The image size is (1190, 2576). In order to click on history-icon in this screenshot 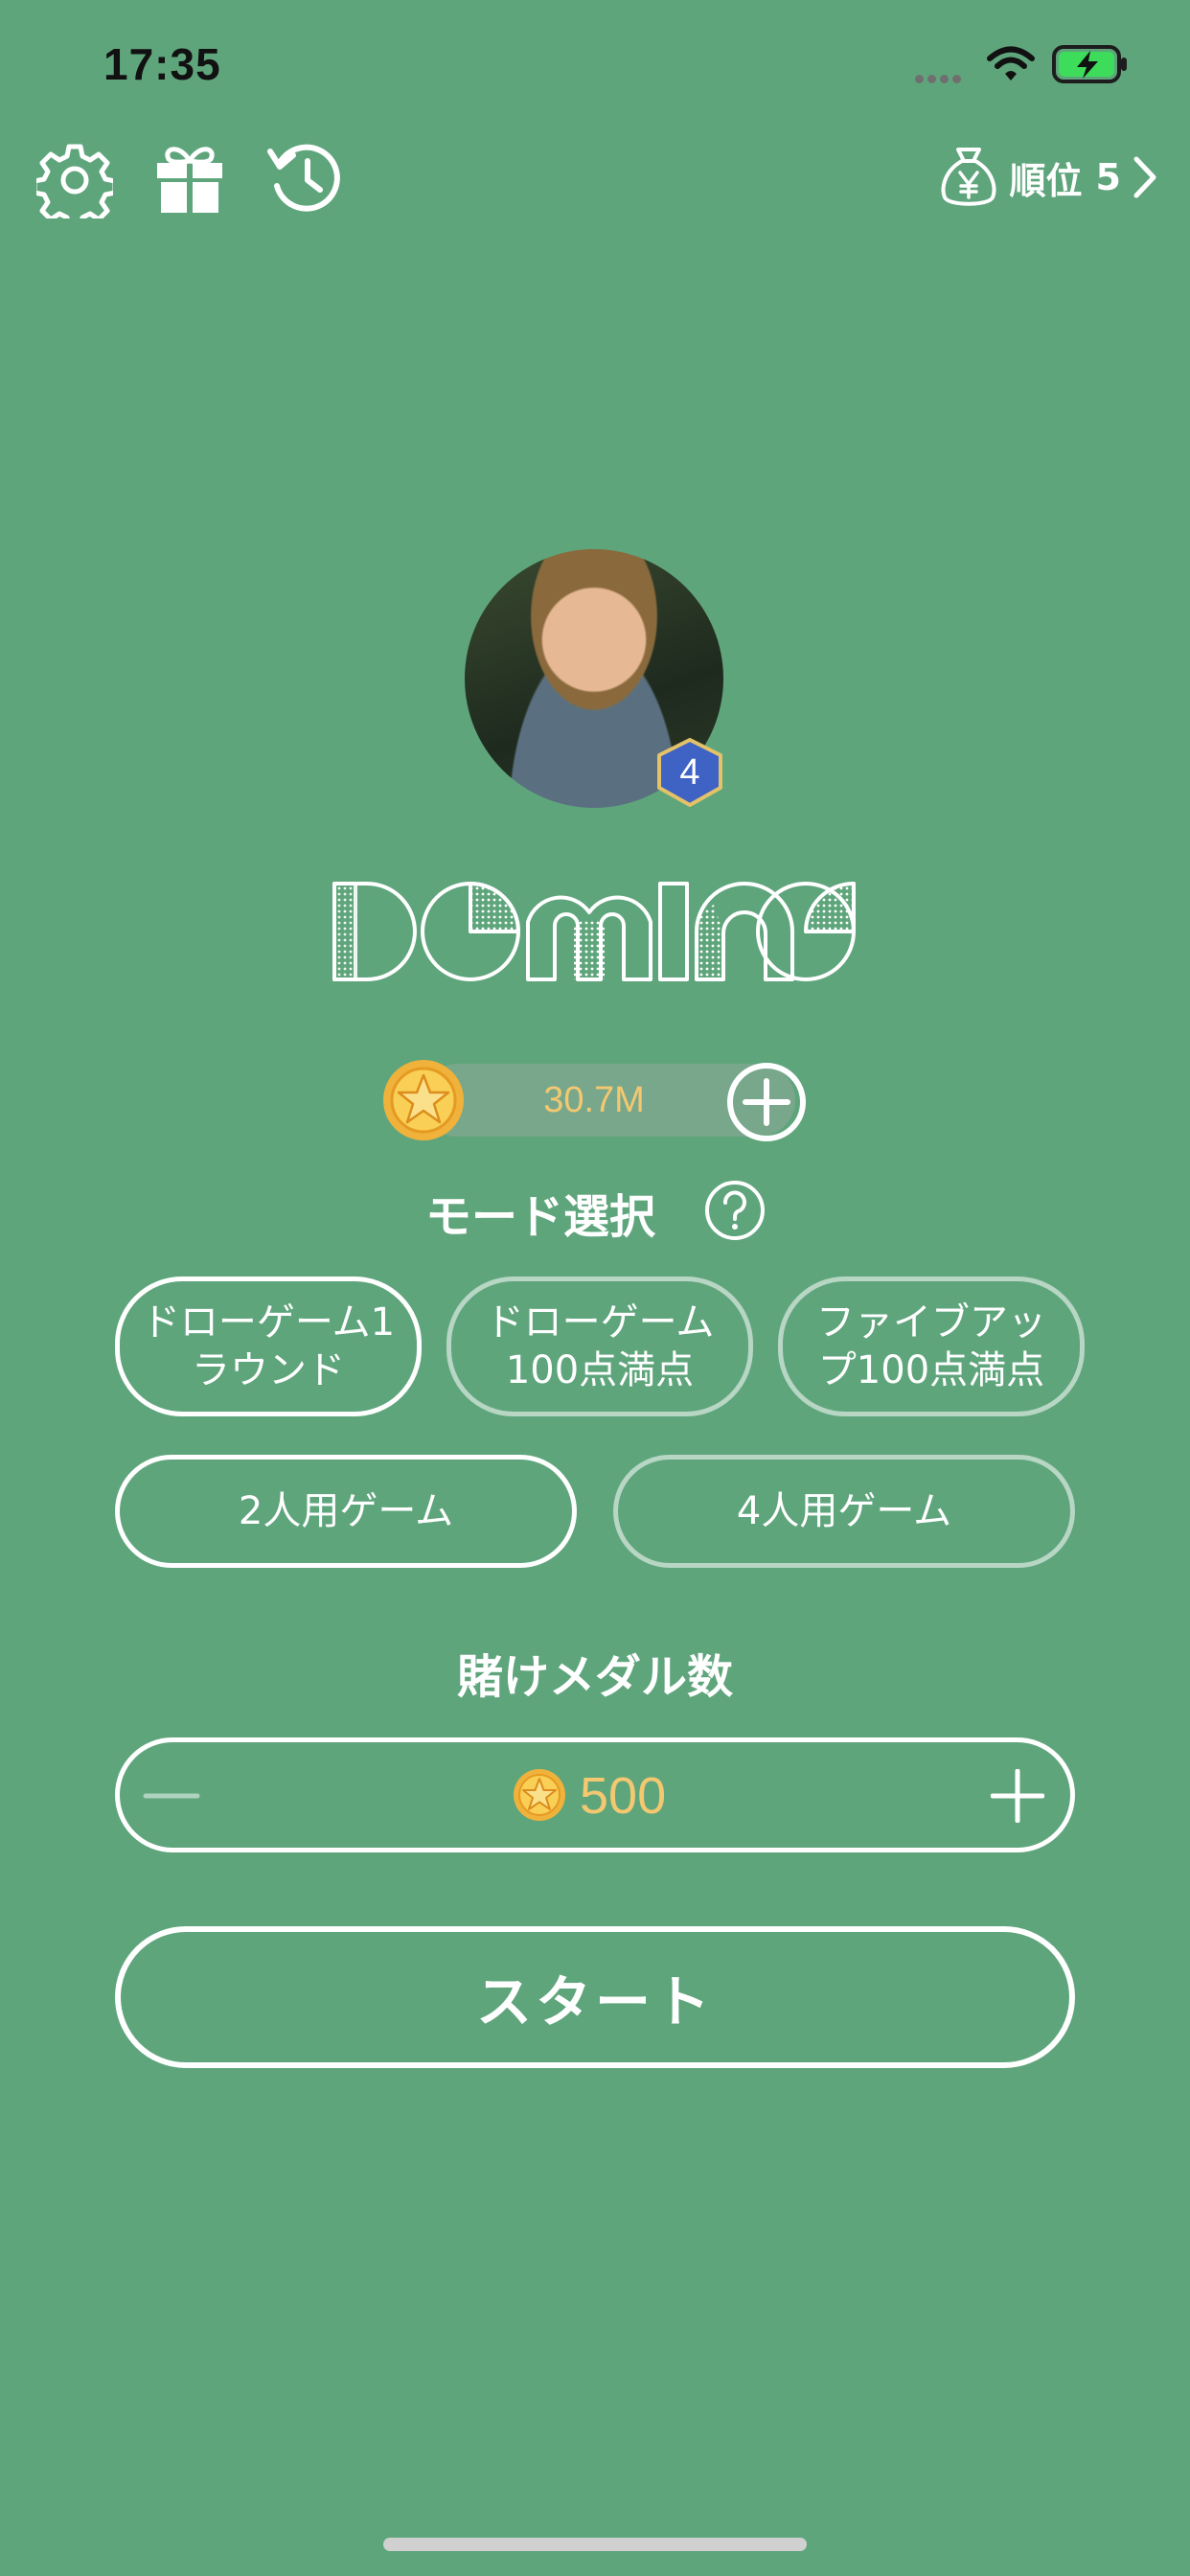, I will do `click(305, 178)`.